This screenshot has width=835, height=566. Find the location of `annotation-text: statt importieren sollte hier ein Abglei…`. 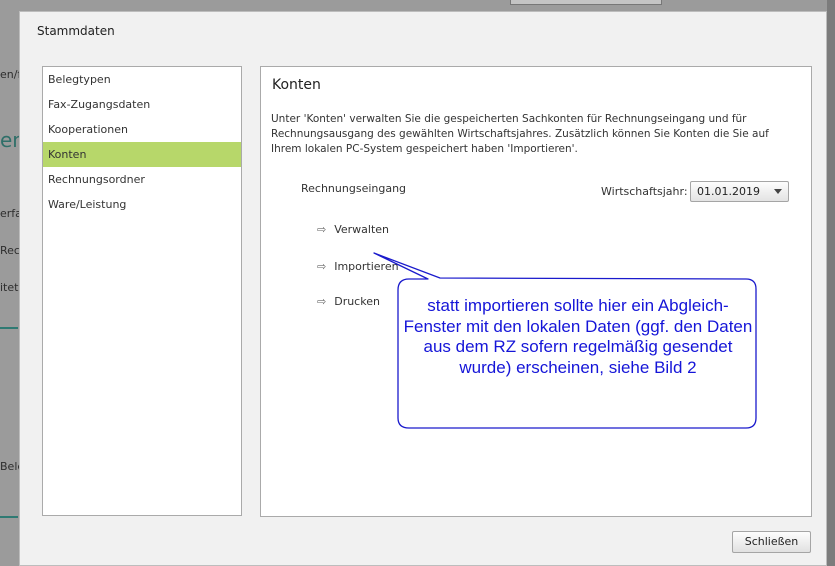

annotation-text: statt importieren sollte hier ein Abglei… is located at coordinates (578, 336).